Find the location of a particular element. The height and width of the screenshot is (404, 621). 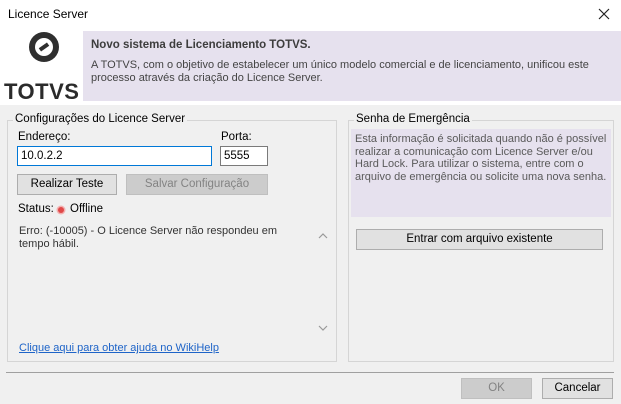

status-value: Offline is located at coordinates (87, 209).